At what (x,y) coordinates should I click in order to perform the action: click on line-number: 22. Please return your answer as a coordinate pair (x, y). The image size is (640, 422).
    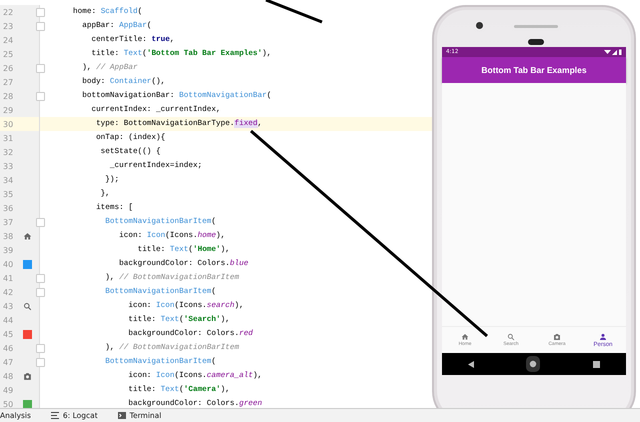
    Looking at the image, I should click on (8, 12).